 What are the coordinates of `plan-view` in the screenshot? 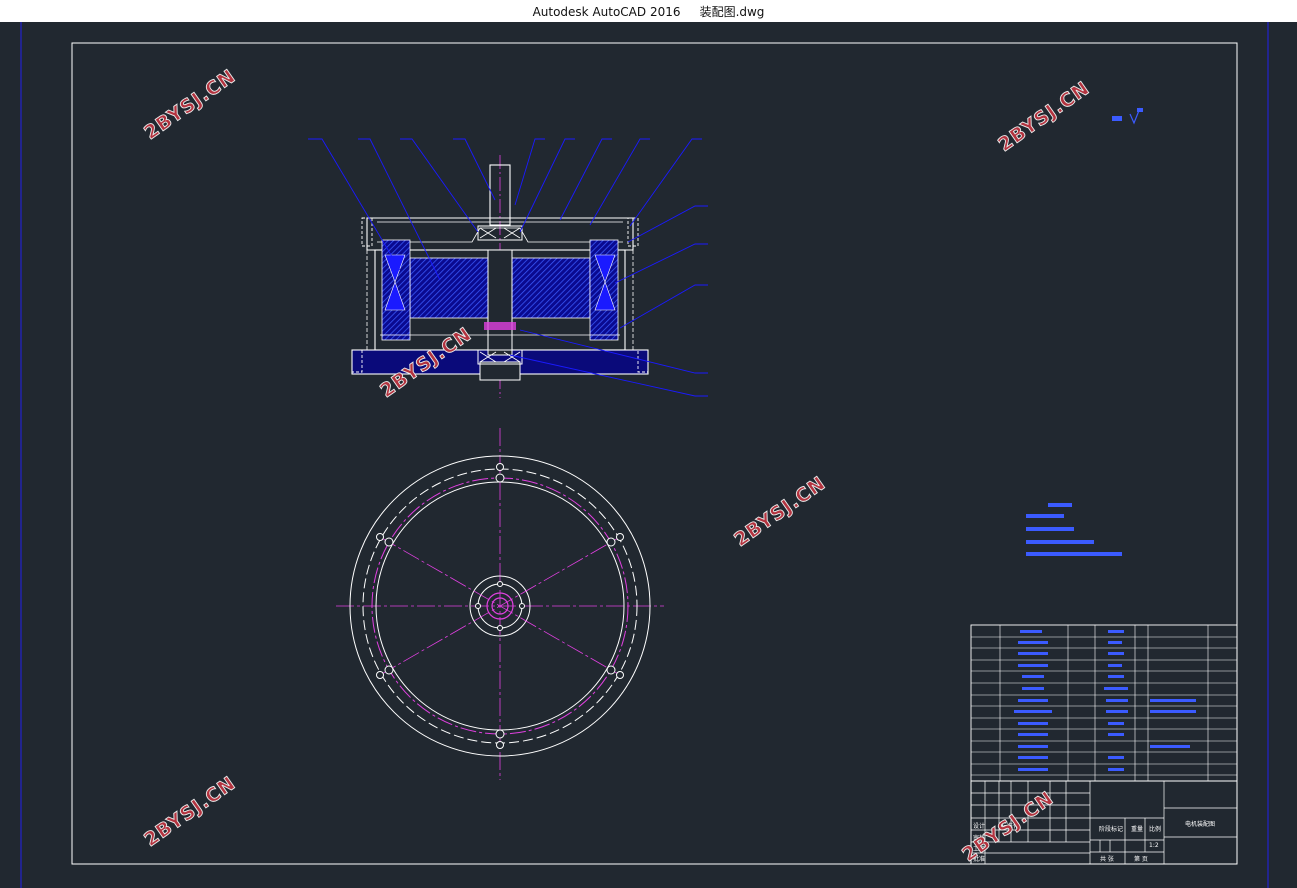 It's located at (500, 604).